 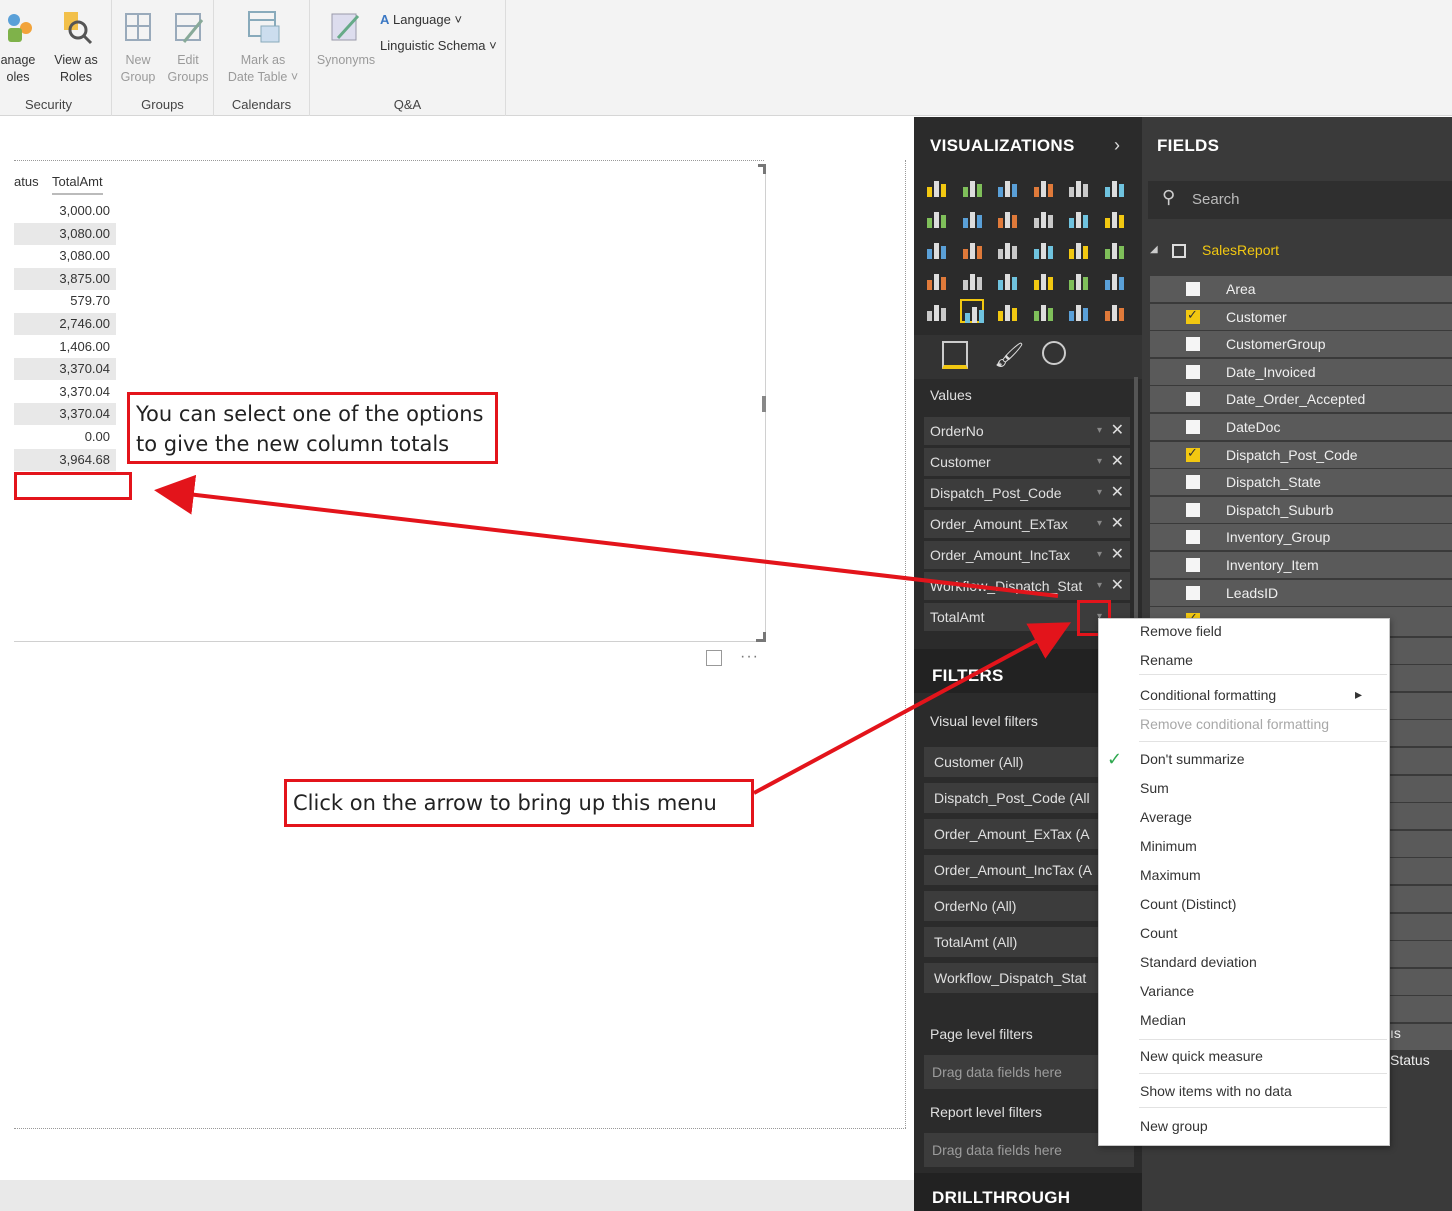 What do you see at coordinates (188, 47) in the screenshot?
I see `edit-groups-button: Edit Groups` at bounding box center [188, 47].